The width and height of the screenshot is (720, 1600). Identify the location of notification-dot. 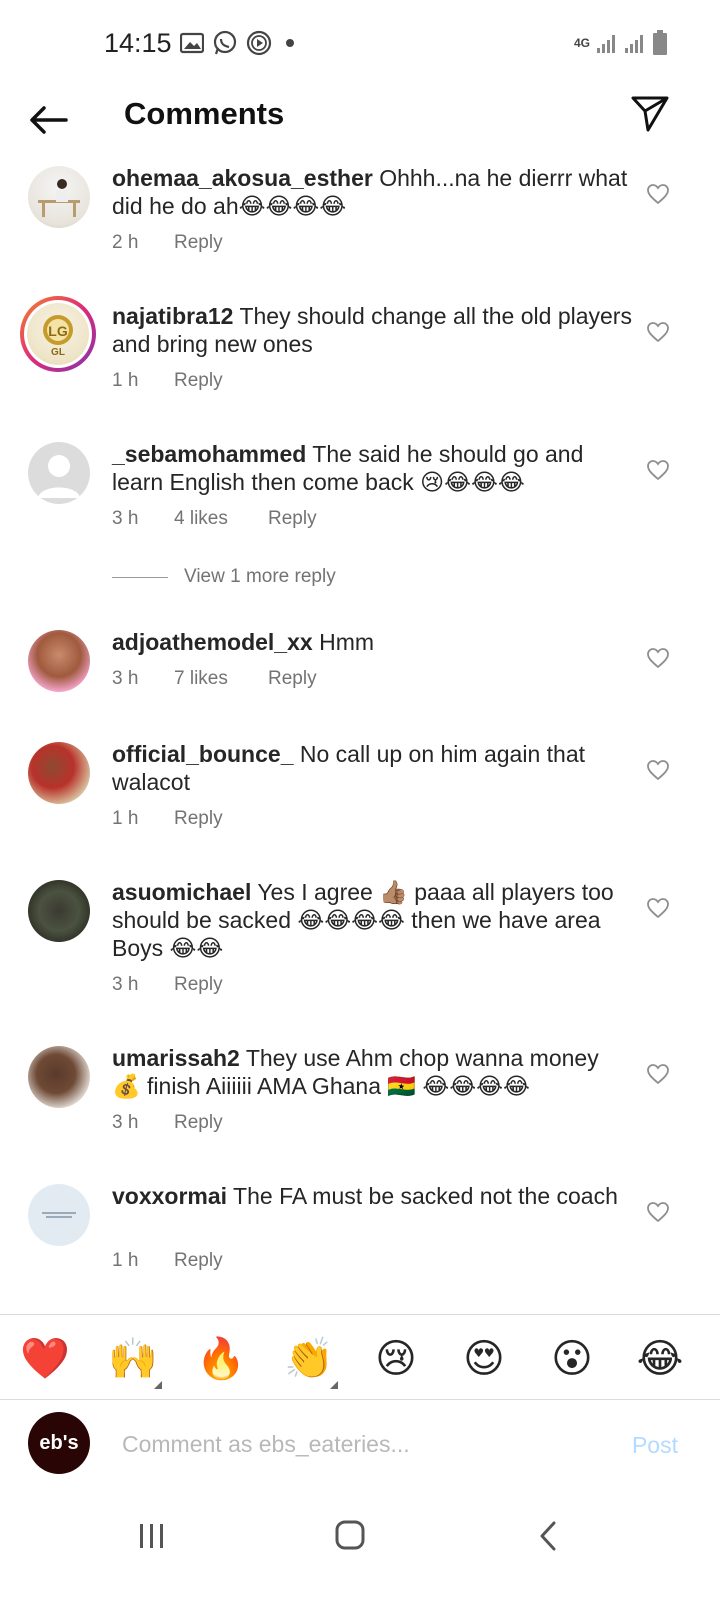
(290, 43).